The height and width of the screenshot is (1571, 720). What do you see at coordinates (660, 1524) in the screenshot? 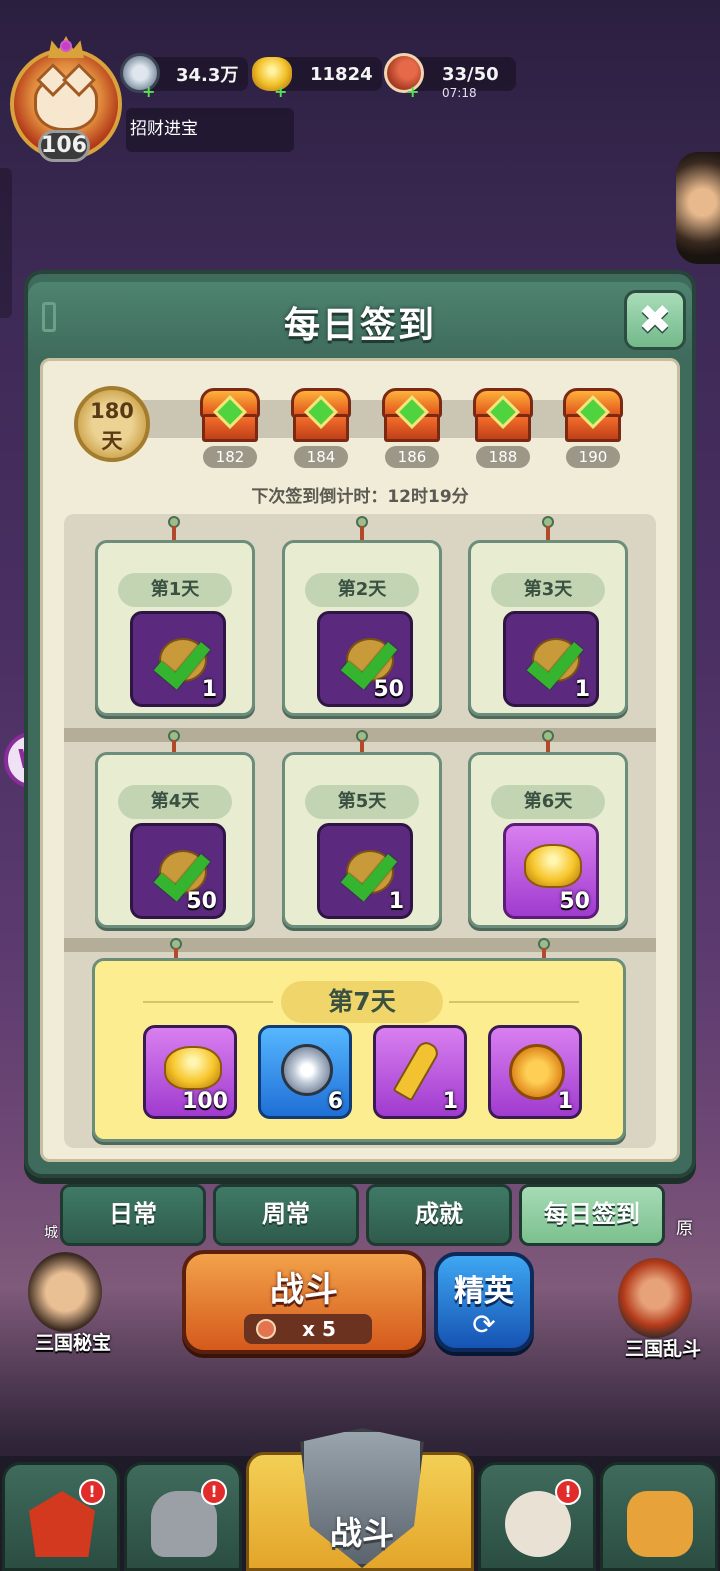
I see `upgrade-icon` at bounding box center [660, 1524].